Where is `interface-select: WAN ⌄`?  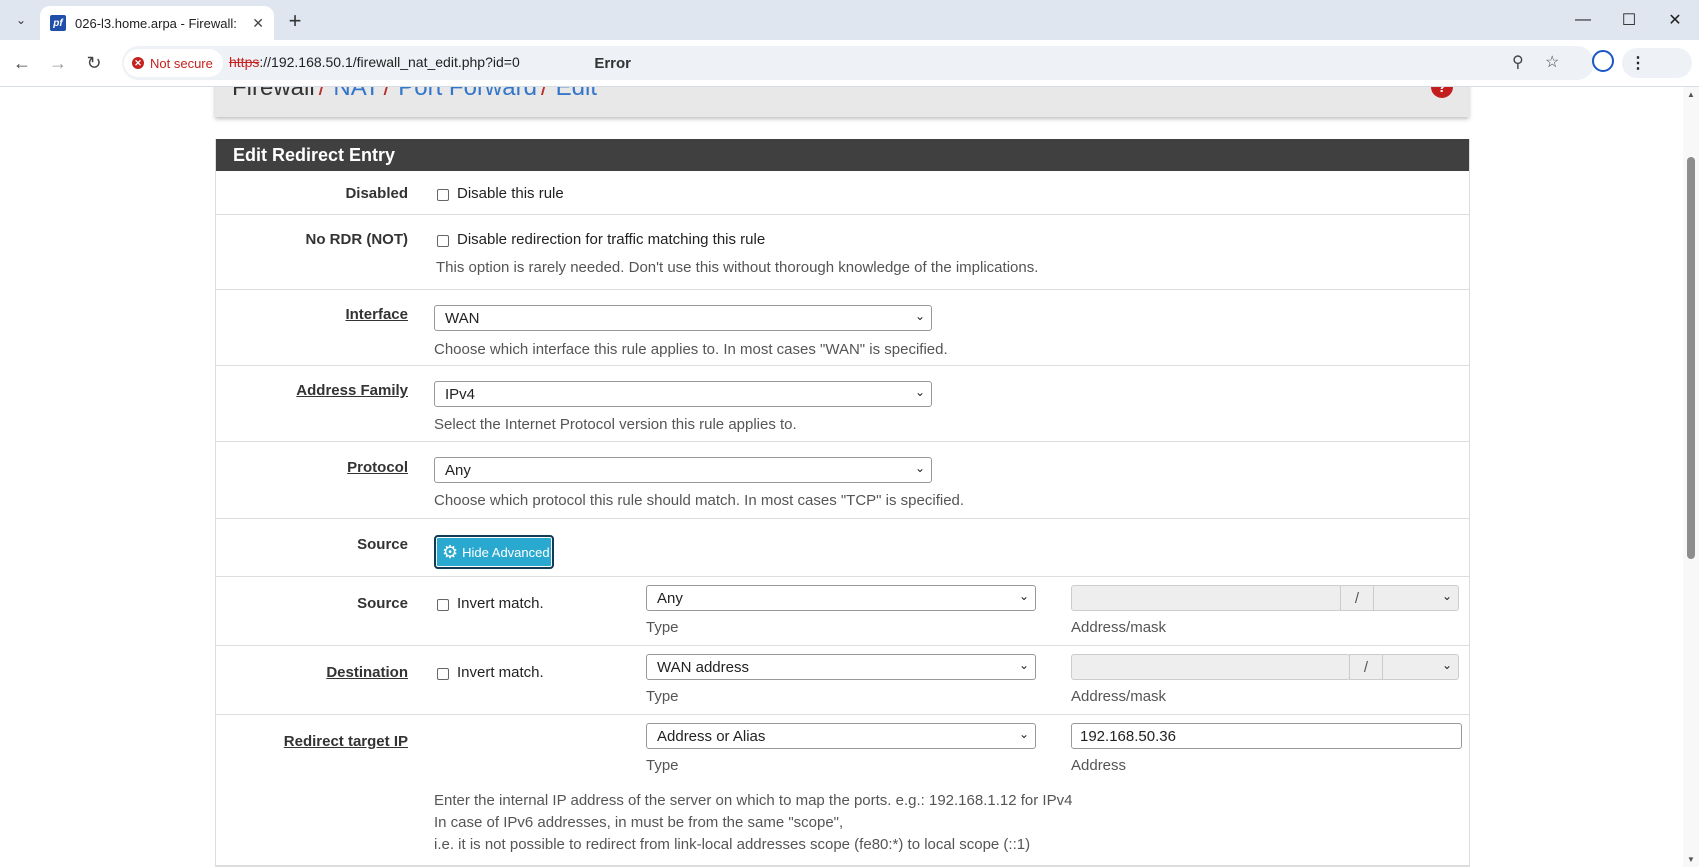 interface-select: WAN ⌄ is located at coordinates (683, 318).